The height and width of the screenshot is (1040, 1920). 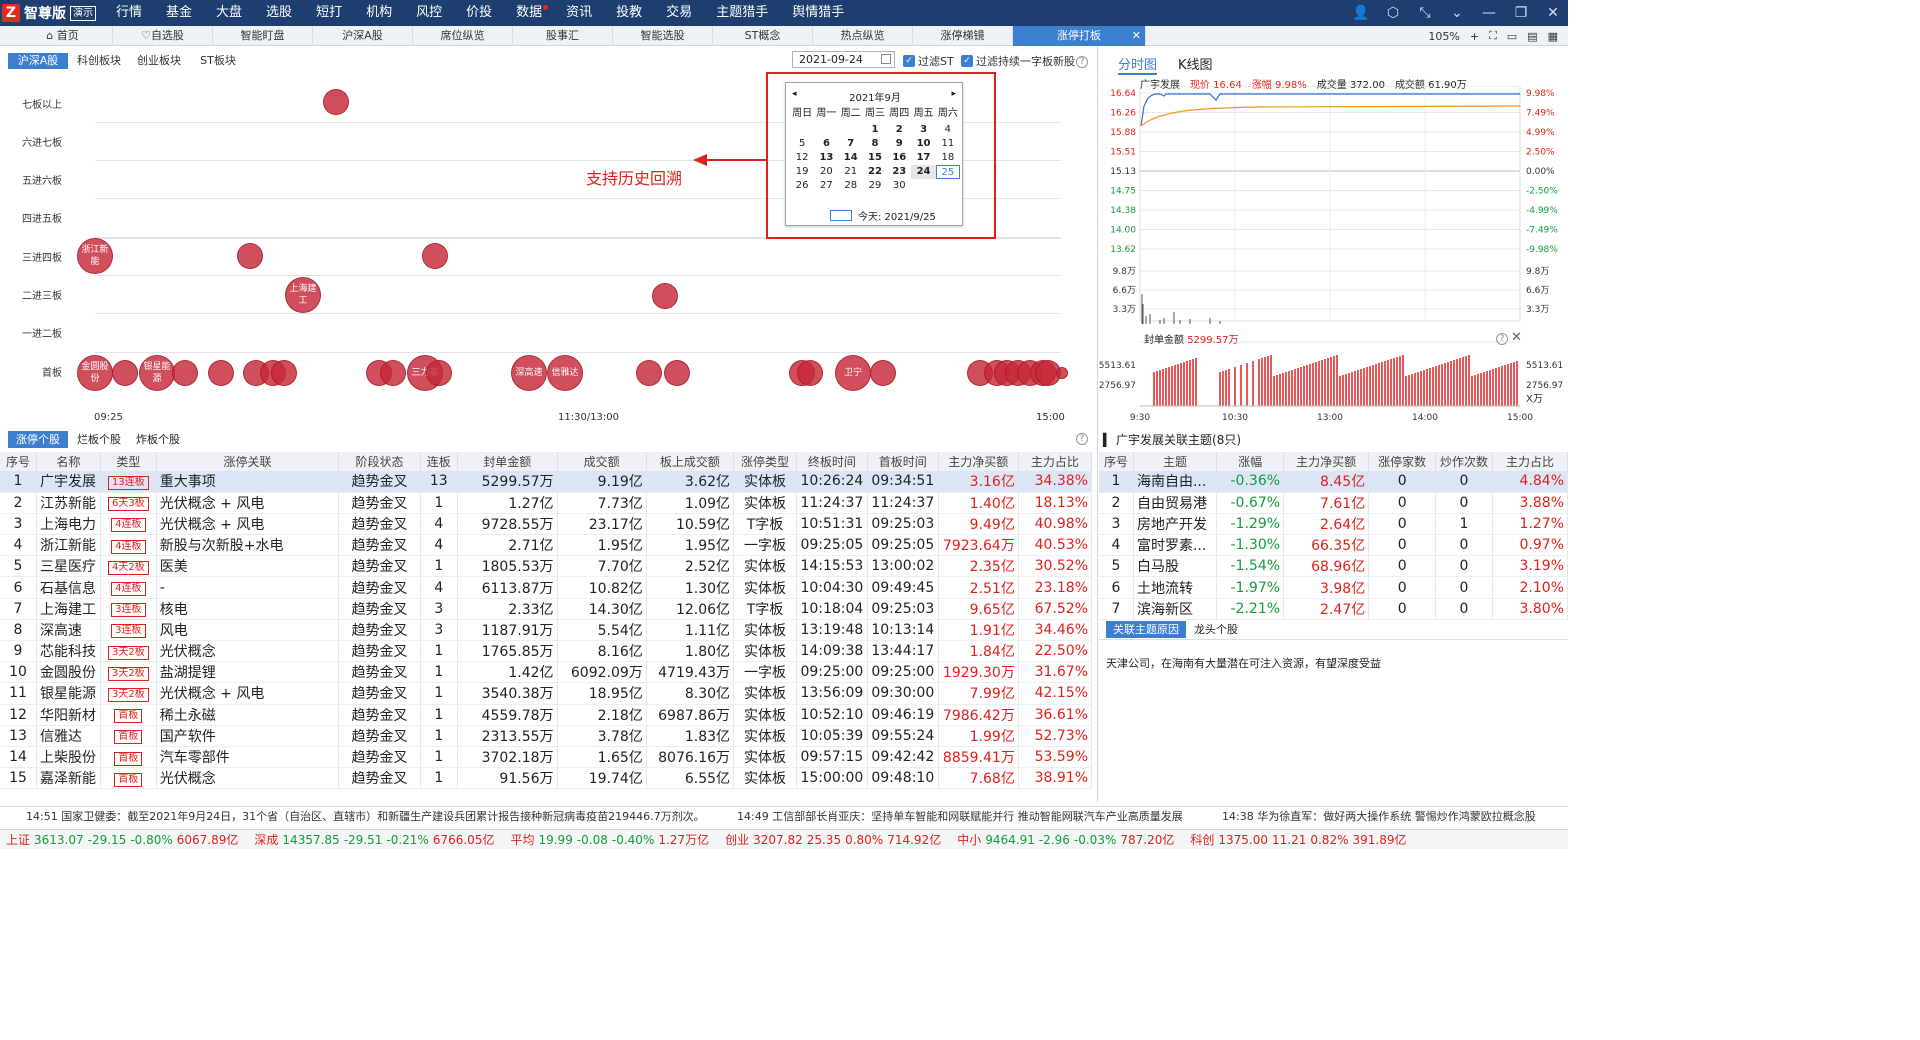 What do you see at coordinates (279, 13) in the screenshot?
I see `menu-item: 选股` at bounding box center [279, 13].